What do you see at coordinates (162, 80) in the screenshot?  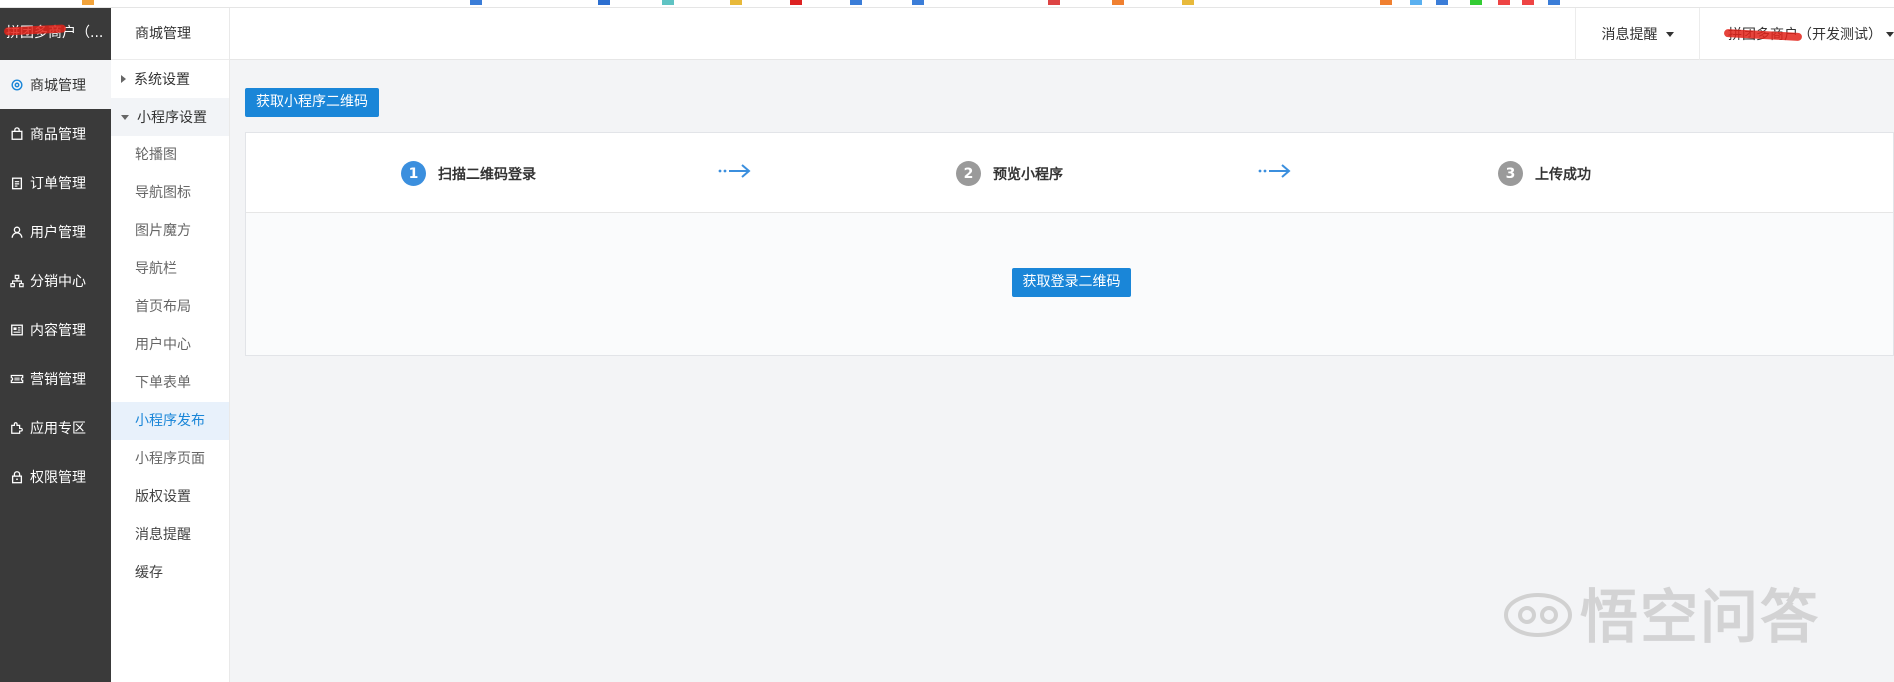 I see `subnav-group-label: 系统设置` at bounding box center [162, 80].